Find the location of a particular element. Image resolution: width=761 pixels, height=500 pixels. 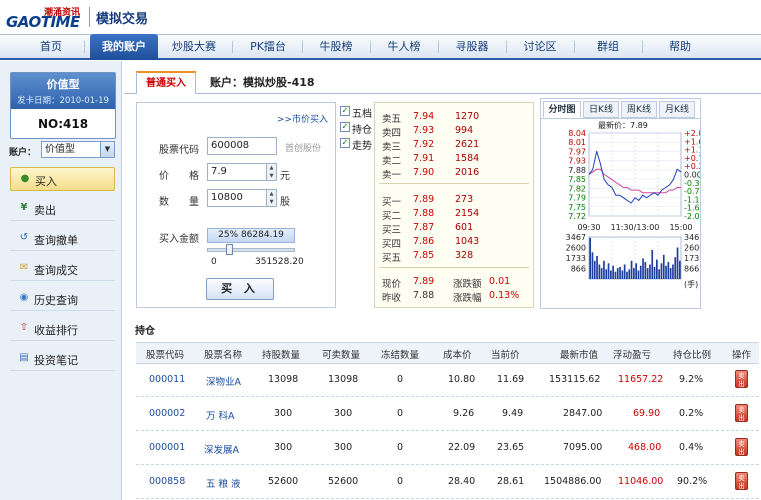

ask-volume: 1270 is located at coordinates (467, 116).